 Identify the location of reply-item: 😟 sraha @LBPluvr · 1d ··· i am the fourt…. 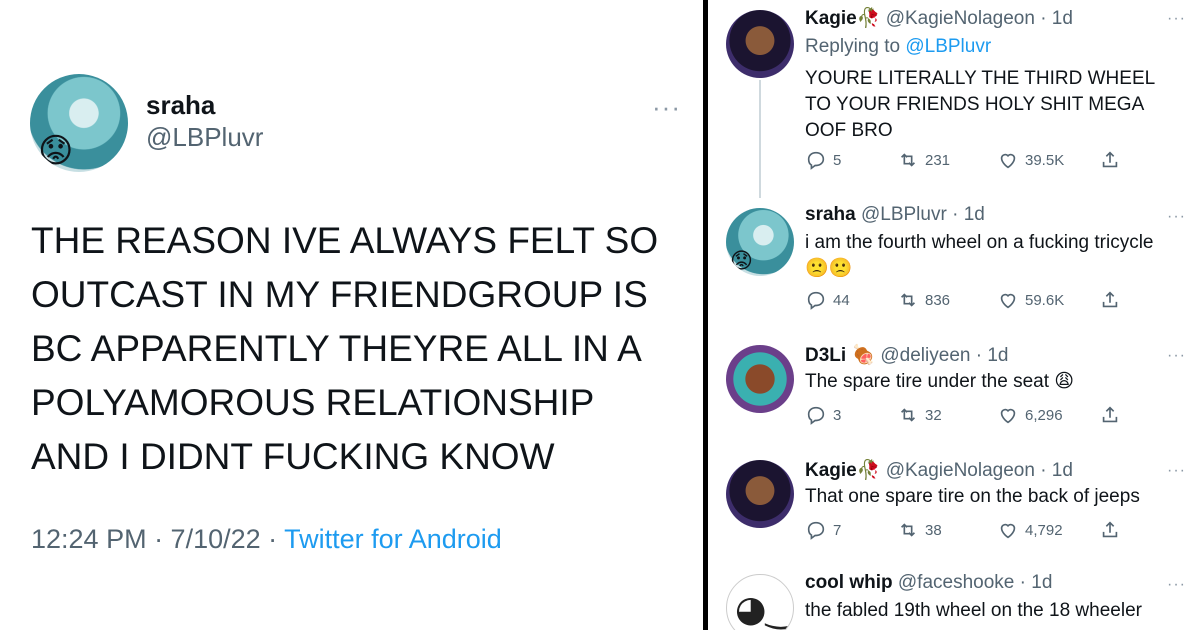
(954, 269).